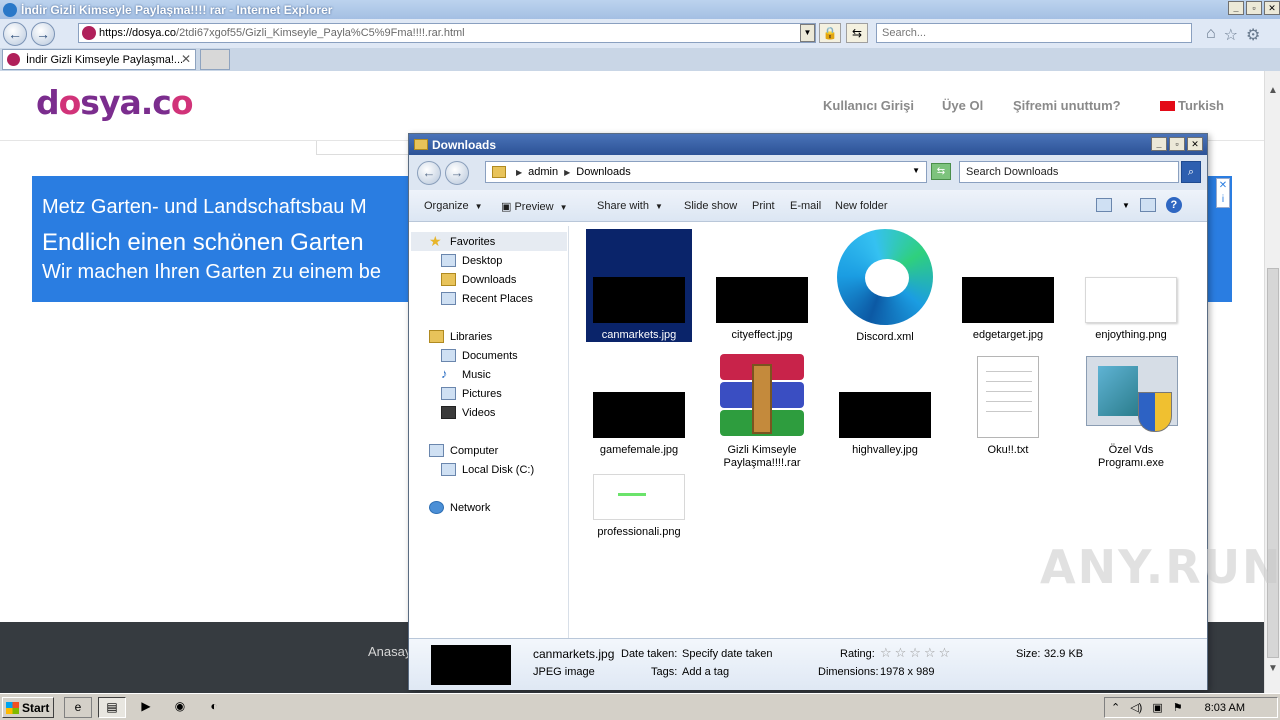  Describe the element at coordinates (448, 260) in the screenshot. I see `desktop-icon` at that location.